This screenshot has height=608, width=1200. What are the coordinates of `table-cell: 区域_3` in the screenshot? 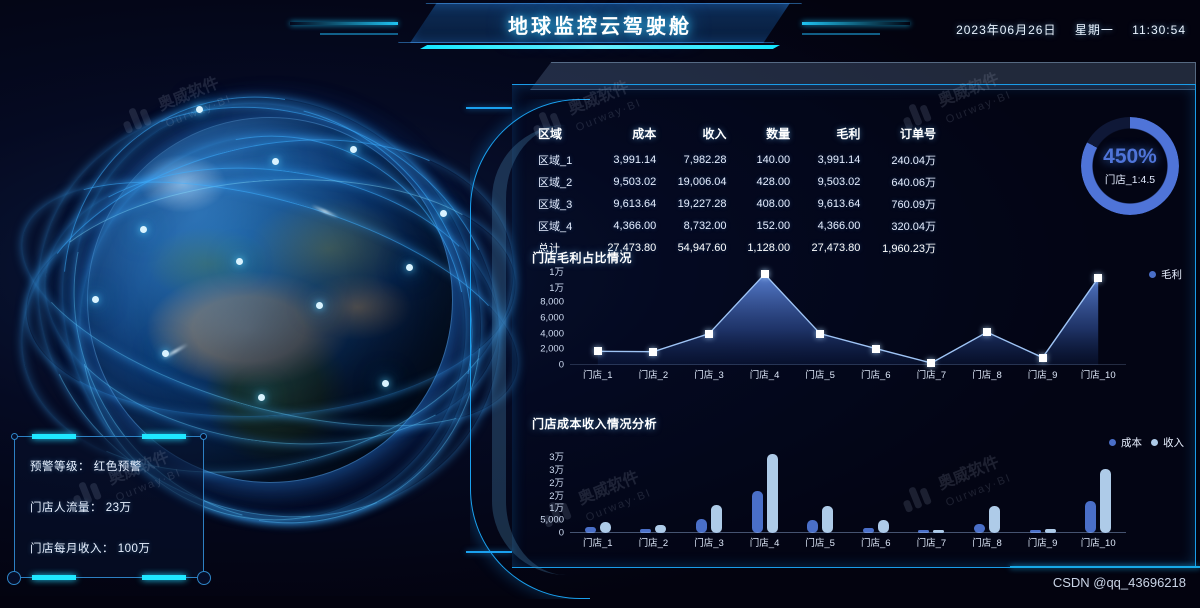 It's located at (555, 205).